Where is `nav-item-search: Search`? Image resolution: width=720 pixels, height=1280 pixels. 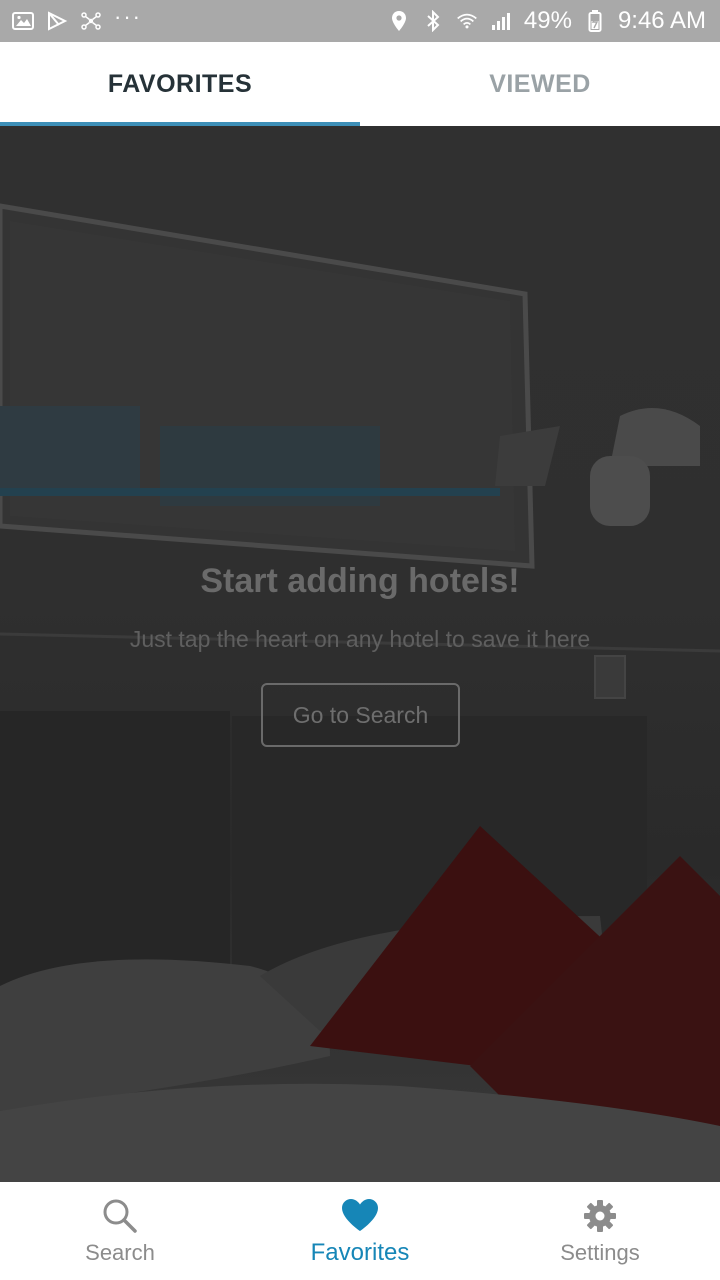
nav-item-search: Search is located at coordinates (120, 1231).